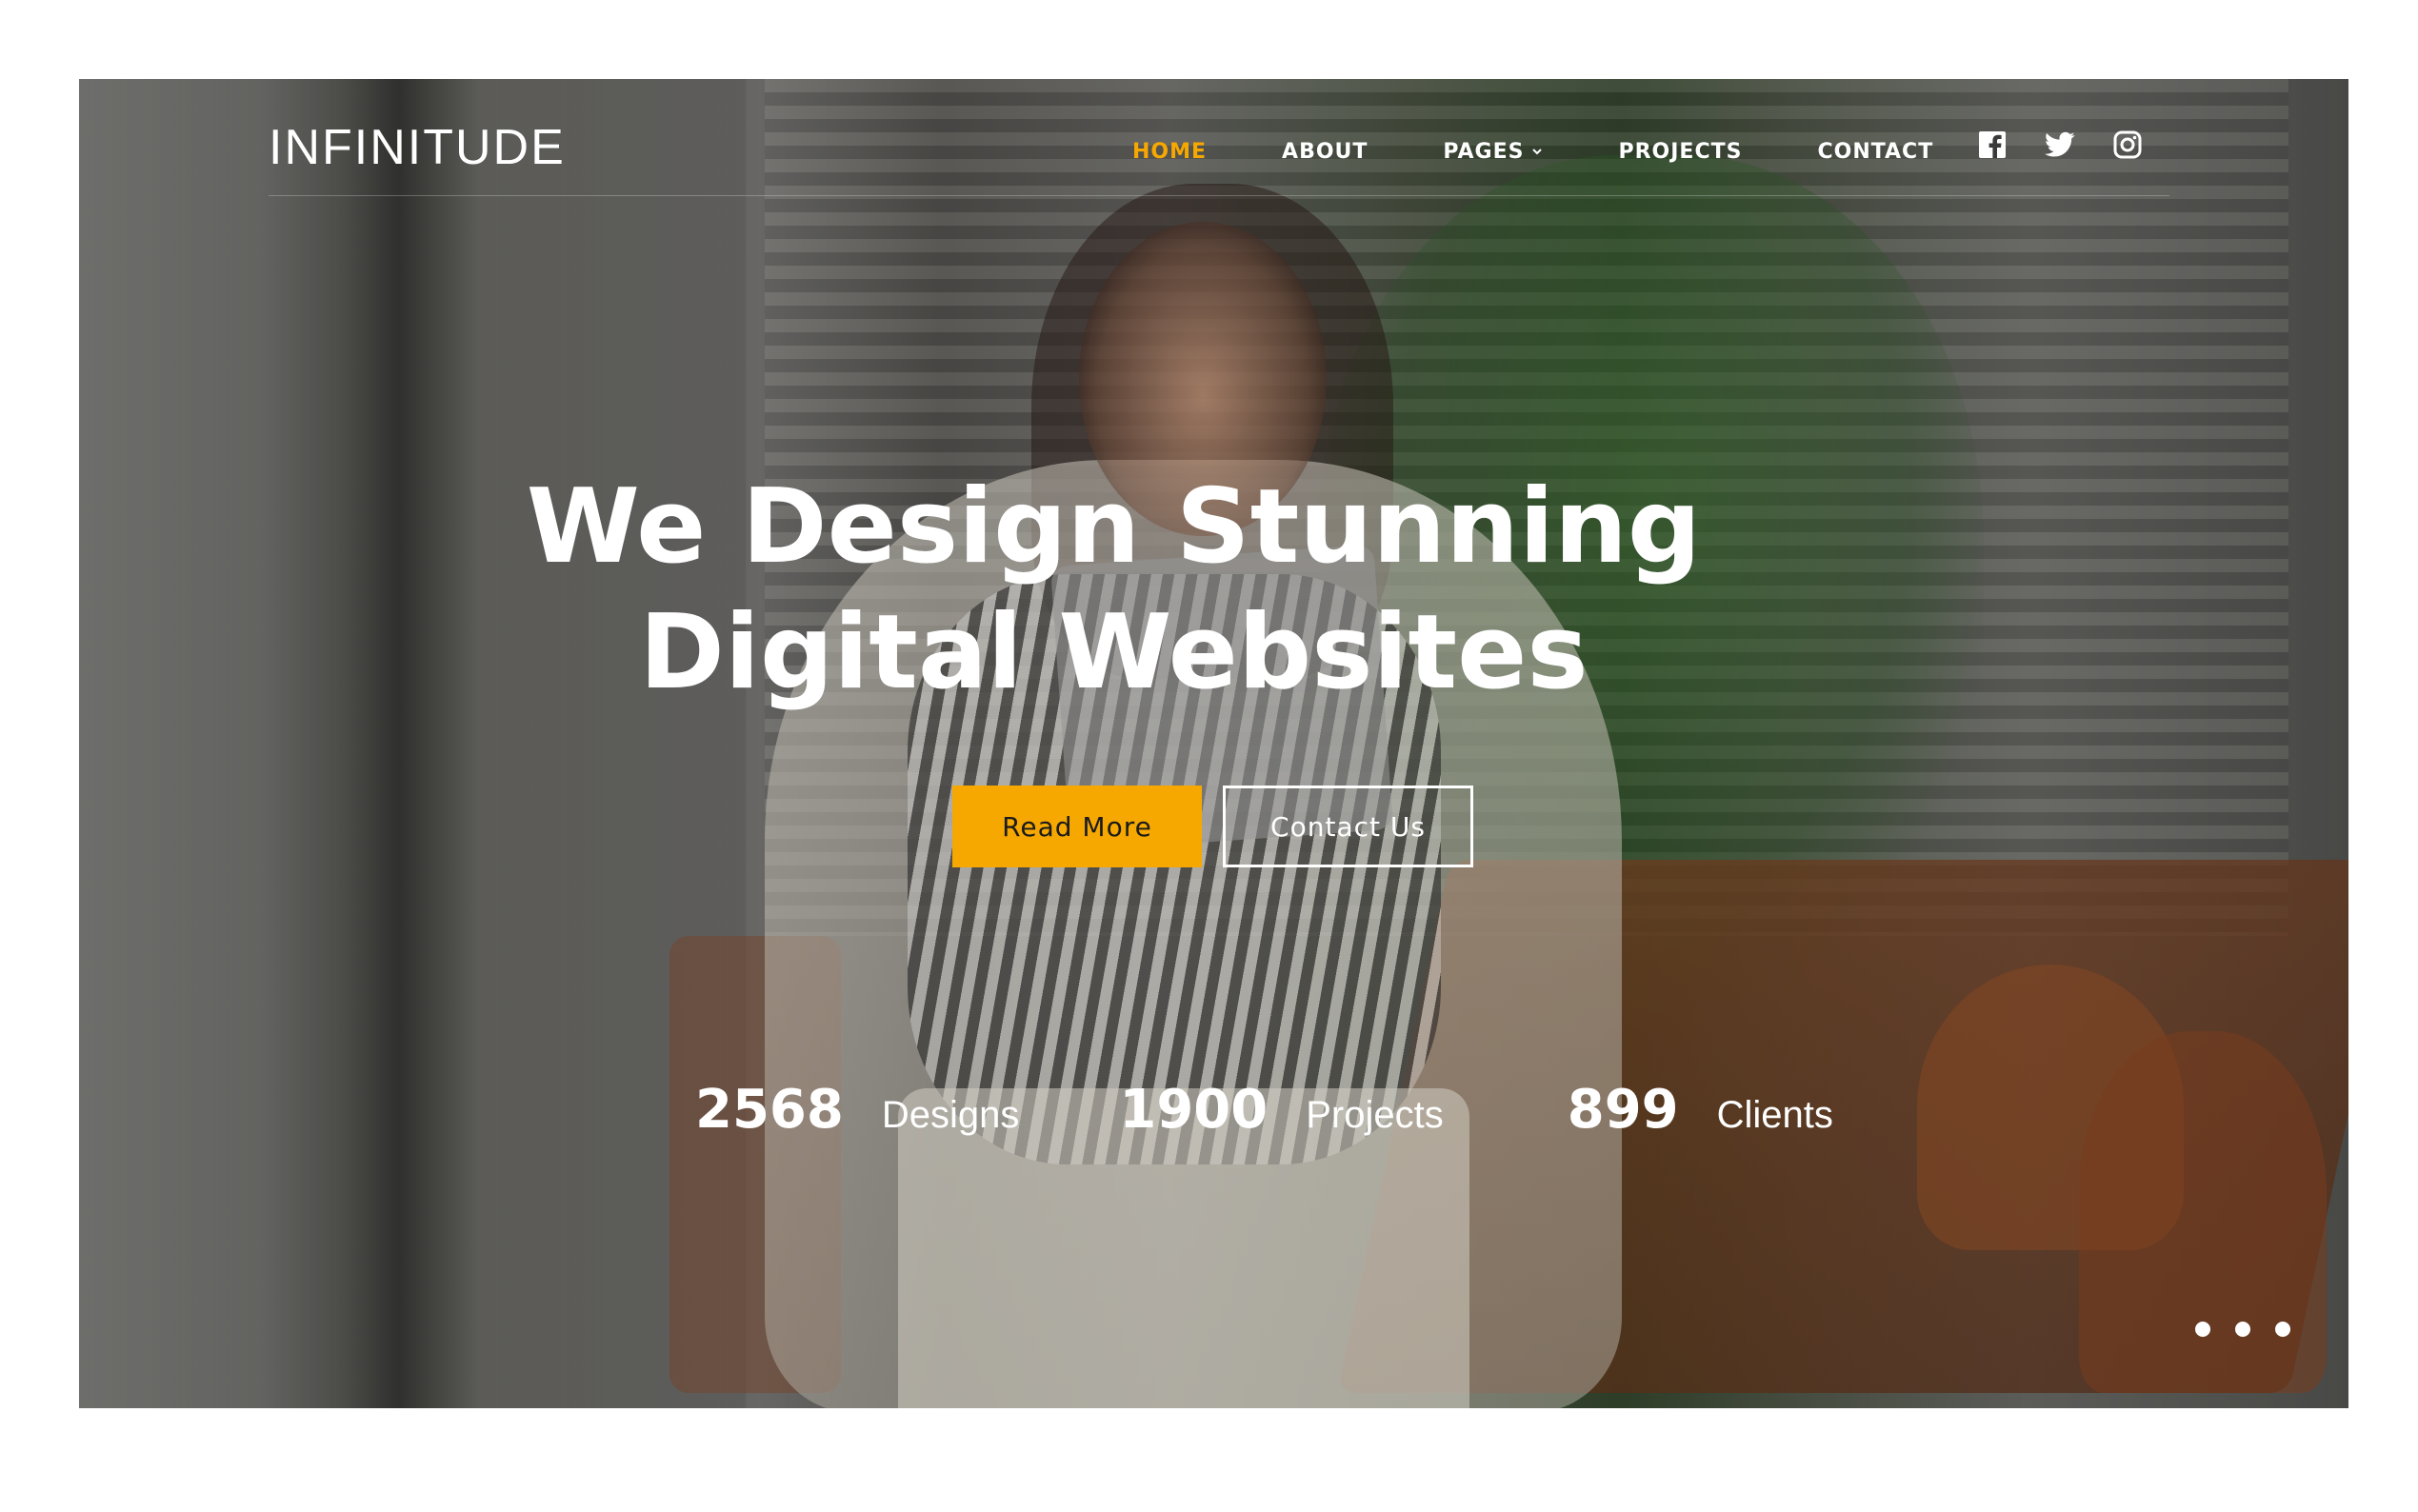  I want to click on nav-item-home: HOME, so click(1169, 152).